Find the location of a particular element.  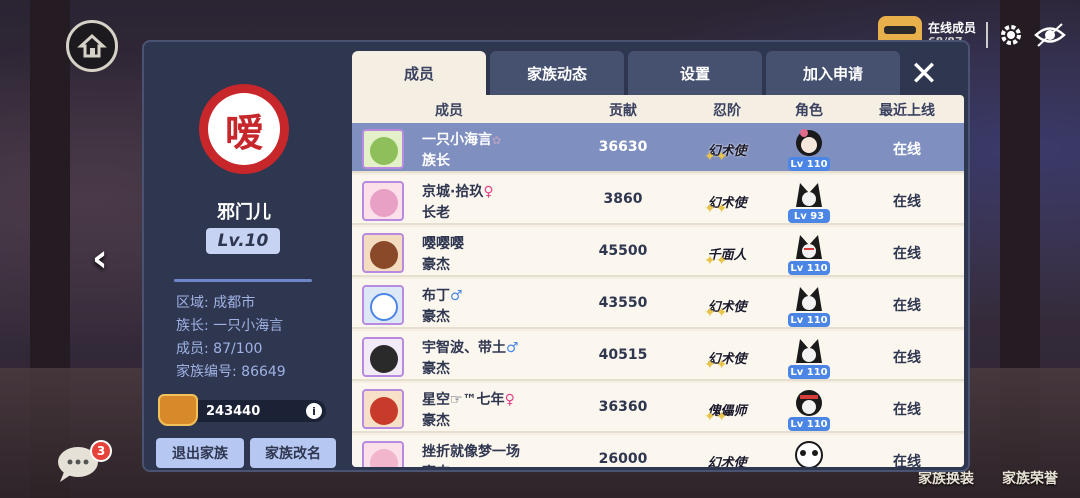

chat-badge: 3 is located at coordinates (101, 451).